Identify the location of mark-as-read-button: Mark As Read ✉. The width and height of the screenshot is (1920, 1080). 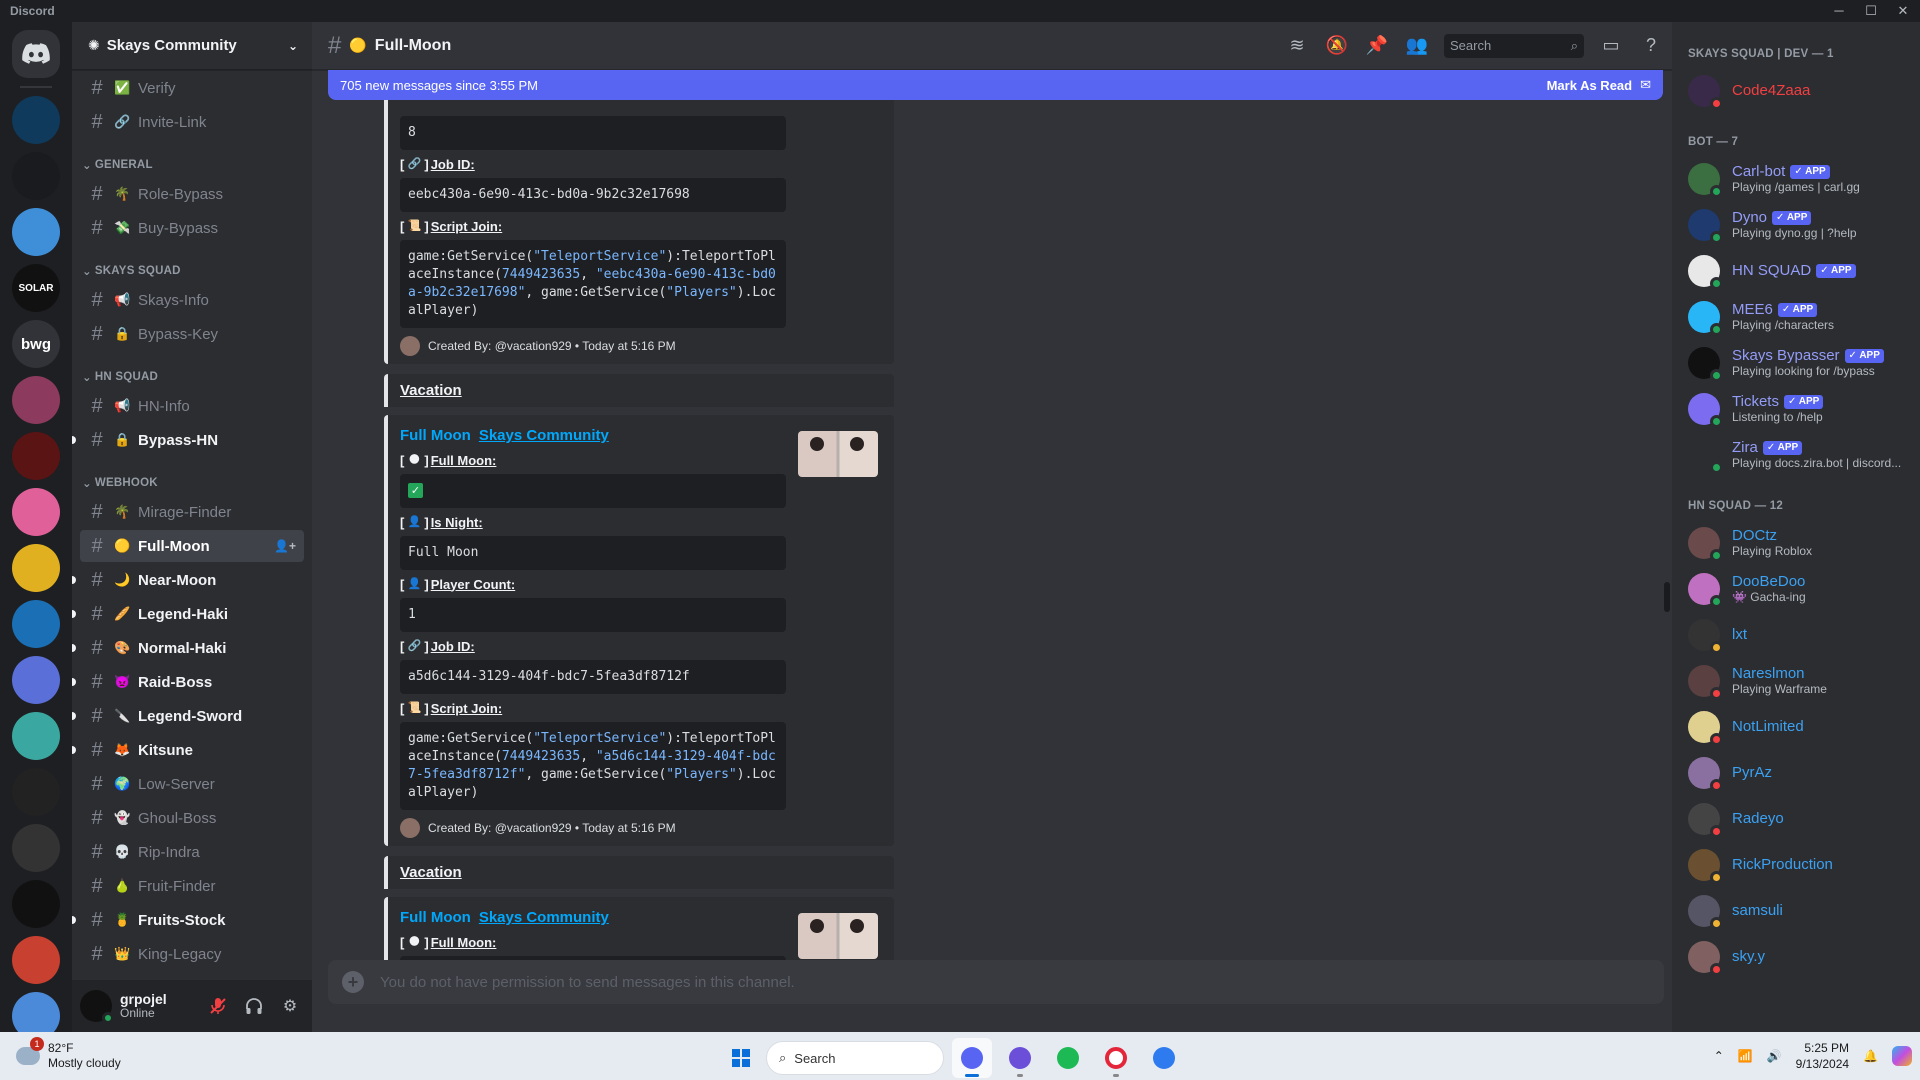
(1599, 85).